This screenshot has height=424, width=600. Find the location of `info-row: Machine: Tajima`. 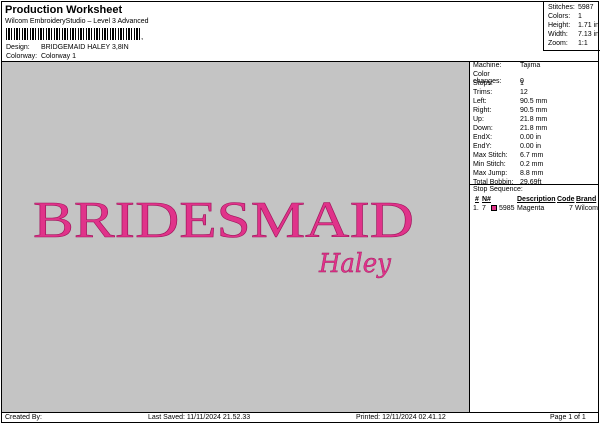

info-row: Machine: Tajima is located at coordinates (535, 65).